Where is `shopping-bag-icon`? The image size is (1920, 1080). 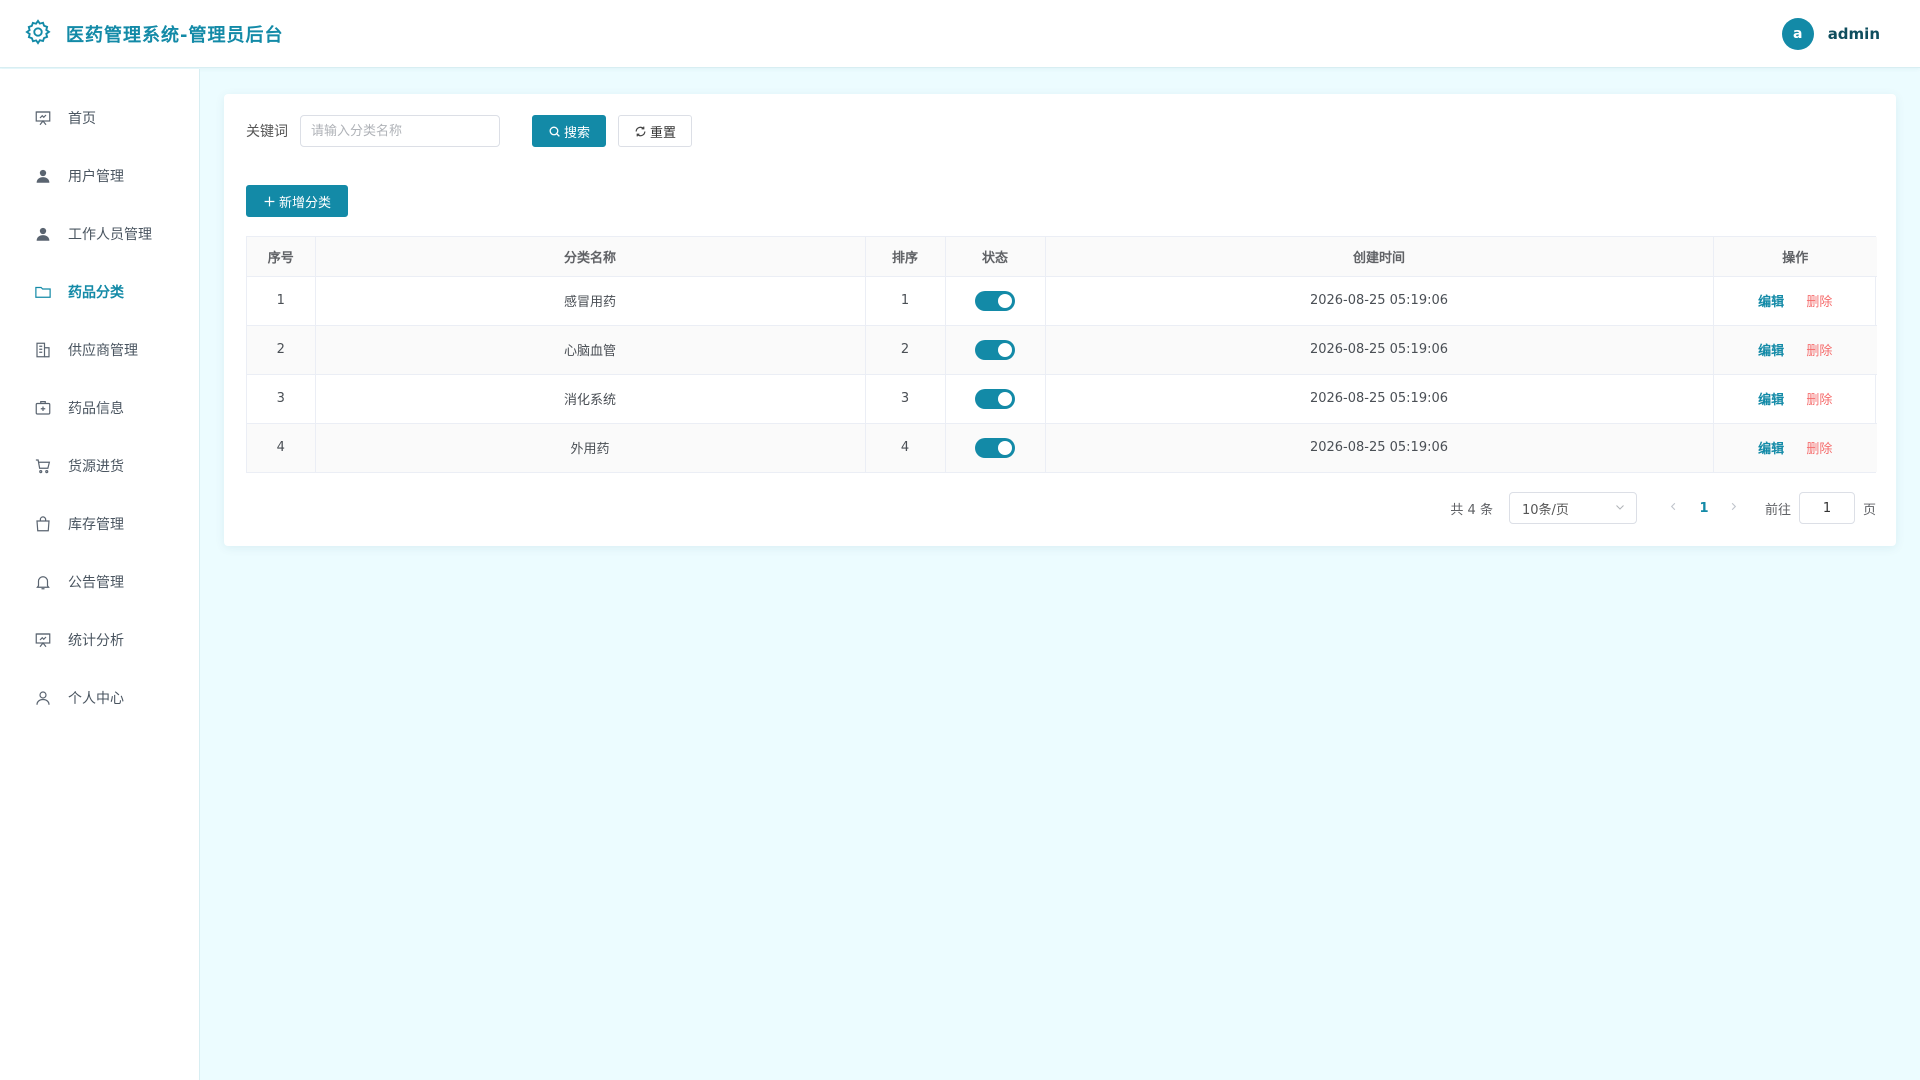 shopping-bag-icon is located at coordinates (43, 524).